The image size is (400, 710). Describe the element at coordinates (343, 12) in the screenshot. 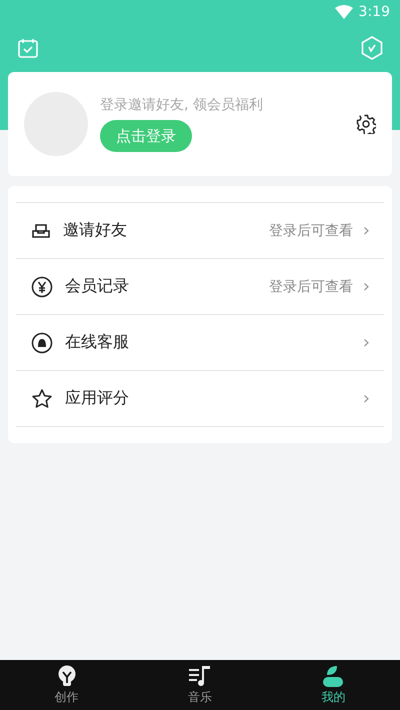

I see `wifi-icon` at that location.